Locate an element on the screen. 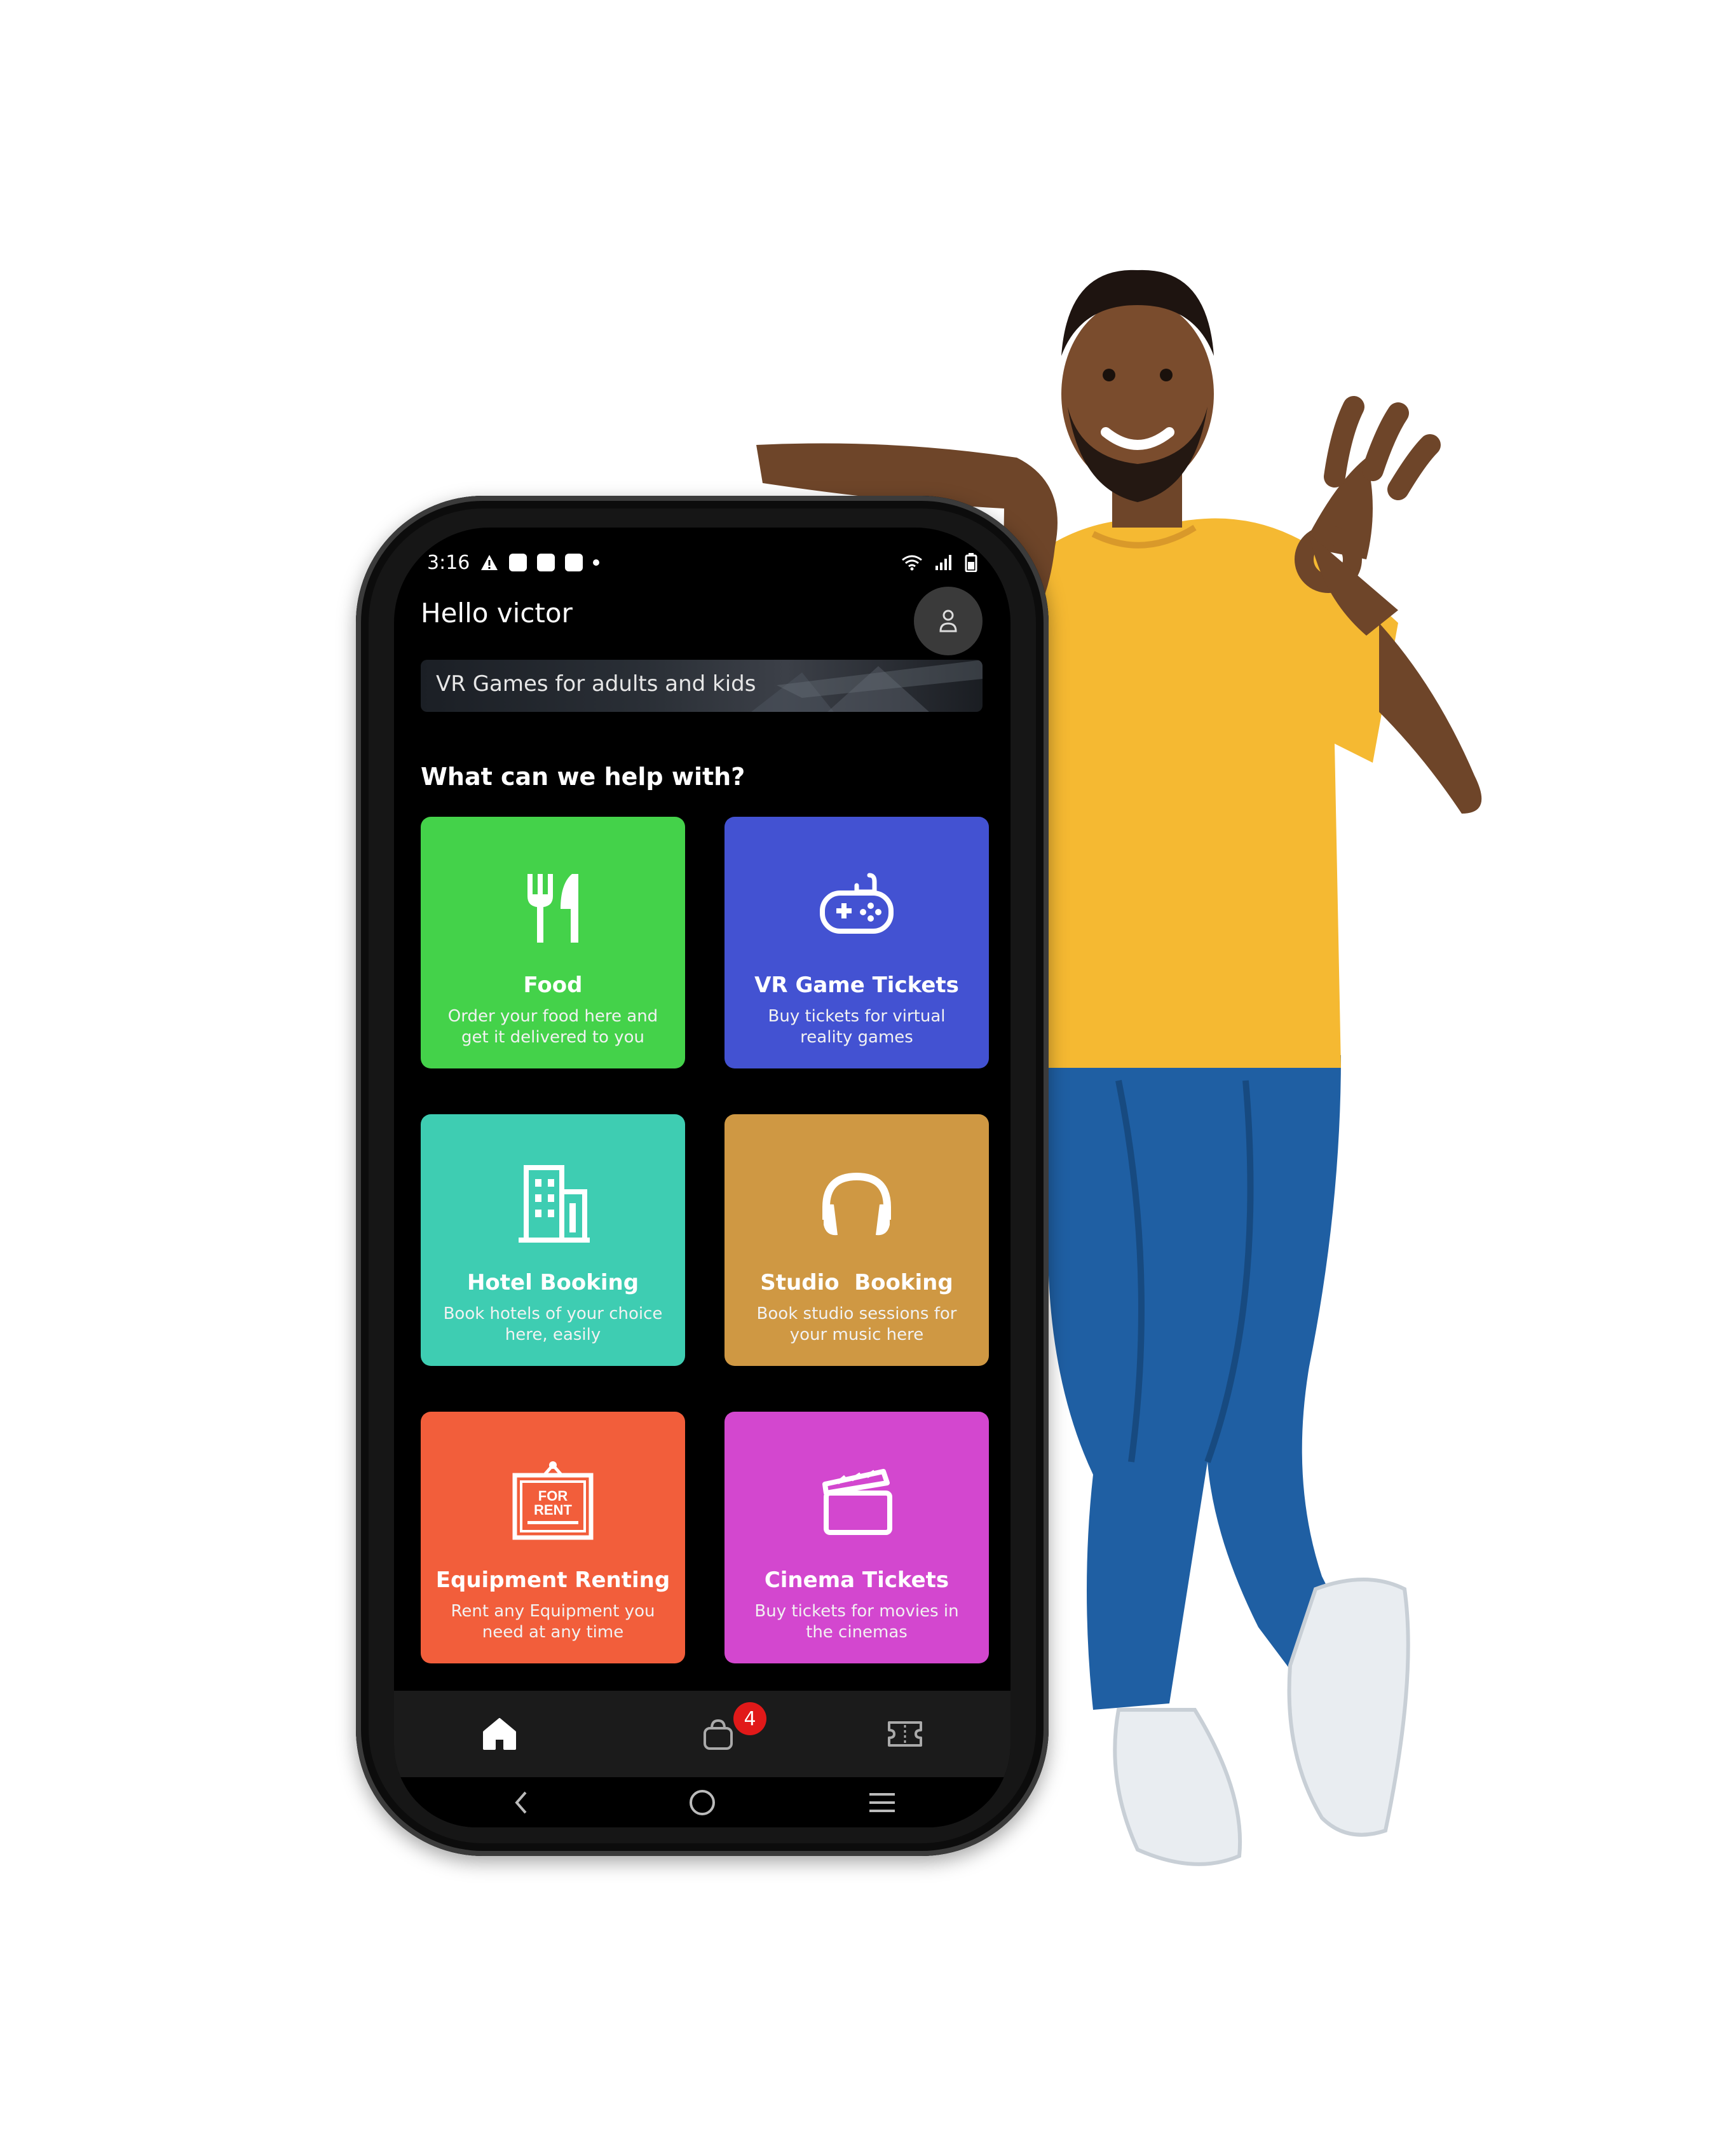 Image resolution: width=1721 pixels, height=2156 pixels. service-description: Rent any Equipment you need at any time is located at coordinates (553, 1622).